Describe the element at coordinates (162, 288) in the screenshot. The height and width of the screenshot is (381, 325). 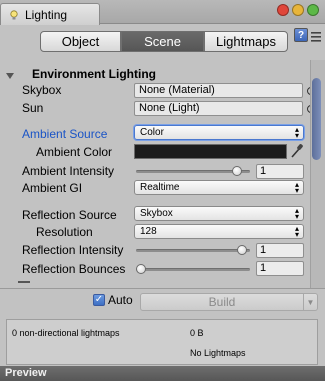
I see `build-area-divider` at that location.